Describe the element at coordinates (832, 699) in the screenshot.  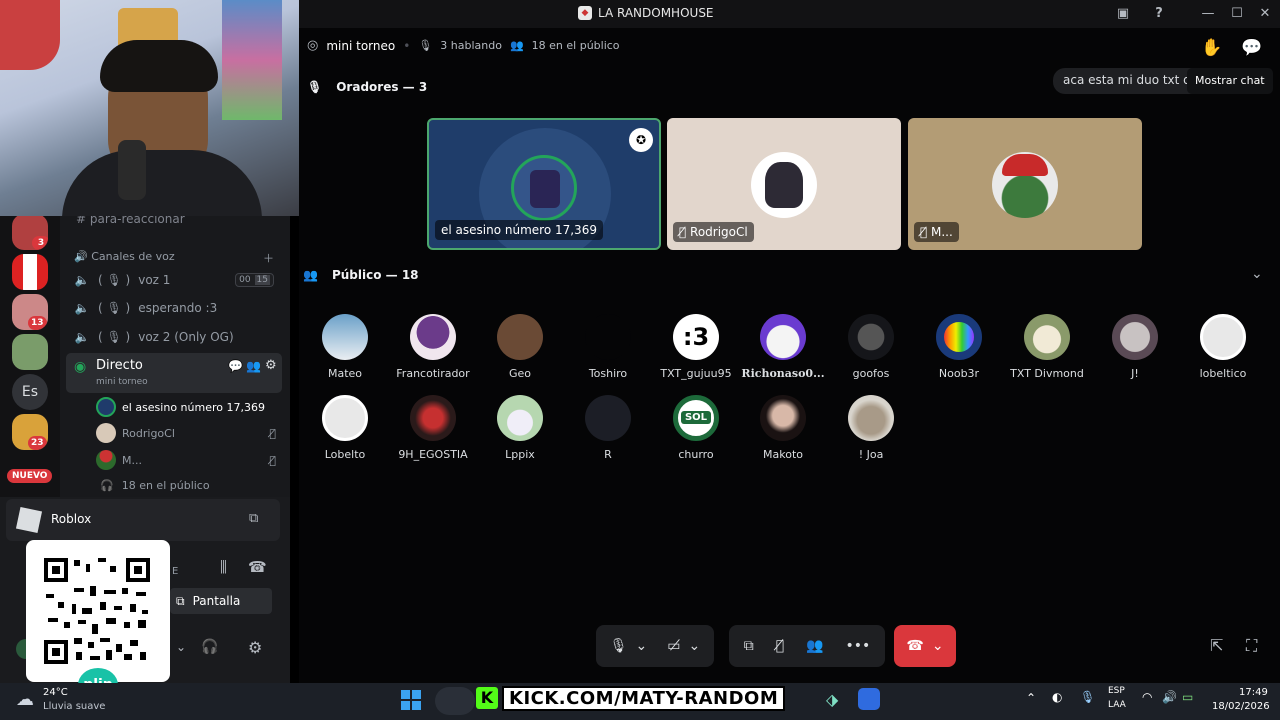
I see `app-icon: ⬗` at that location.